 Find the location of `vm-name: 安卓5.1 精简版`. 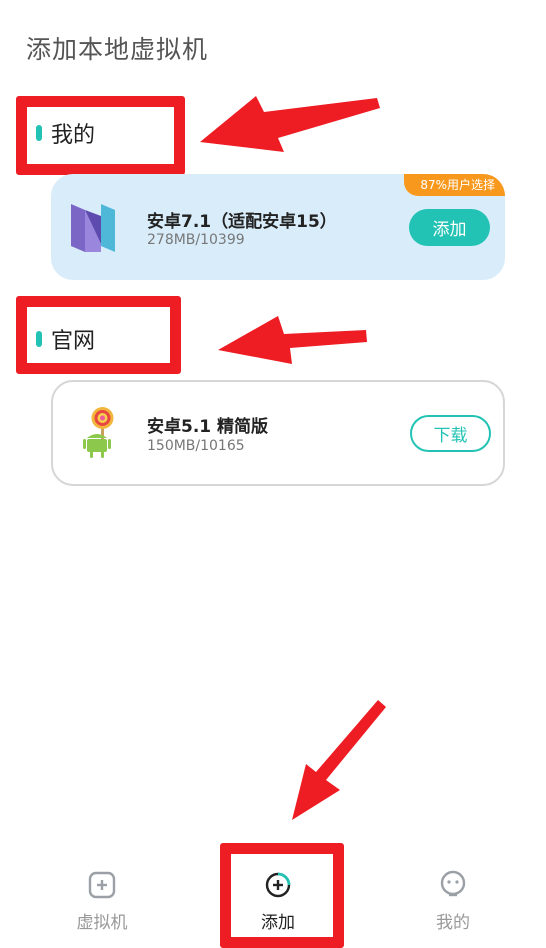

vm-name: 安卓5.1 精简版 is located at coordinates (208, 427).